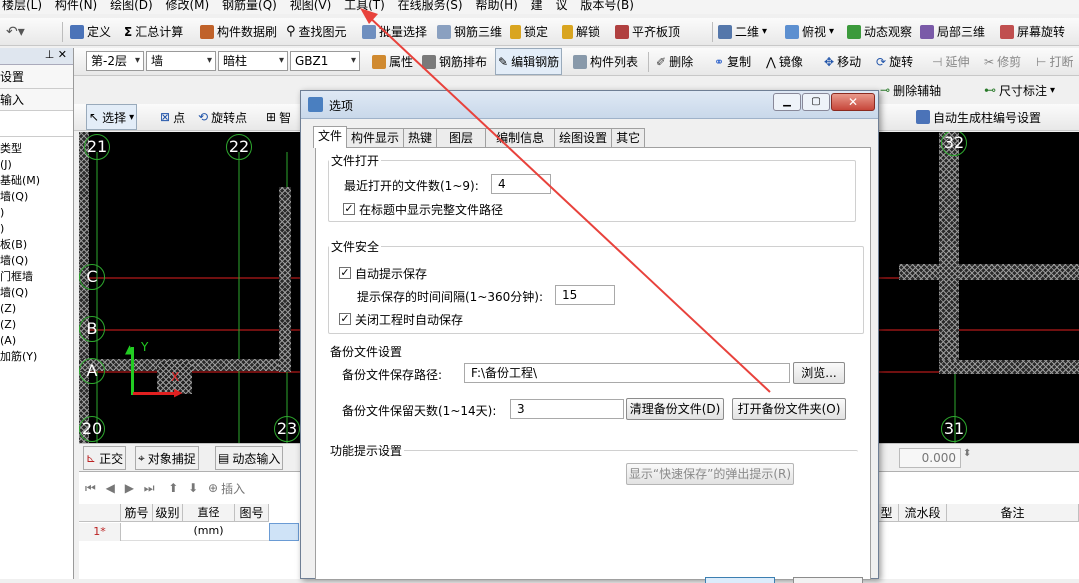 This screenshot has height=583, width=1079. Describe the element at coordinates (647, 31) in the screenshot. I see `level-slab-button: 平齐板顶` at that location.